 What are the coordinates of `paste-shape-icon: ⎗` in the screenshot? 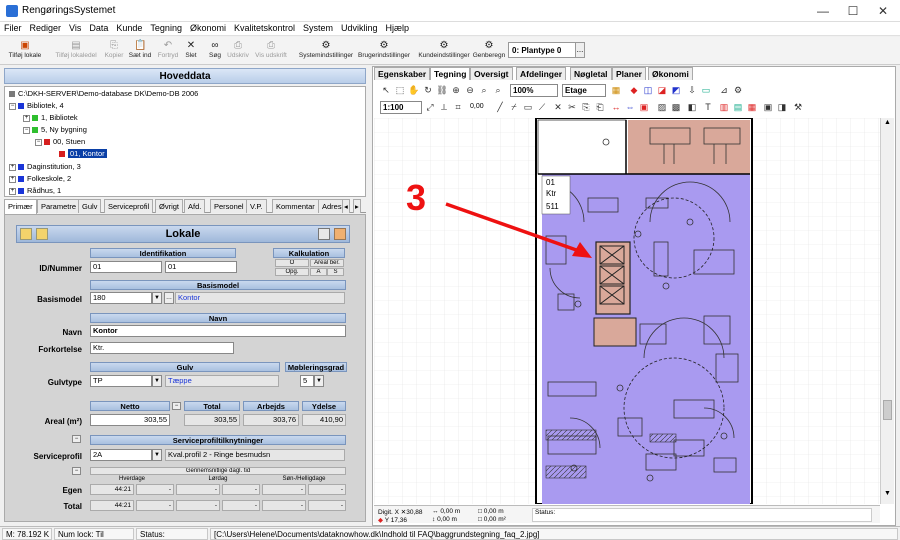 It's located at (600, 107).